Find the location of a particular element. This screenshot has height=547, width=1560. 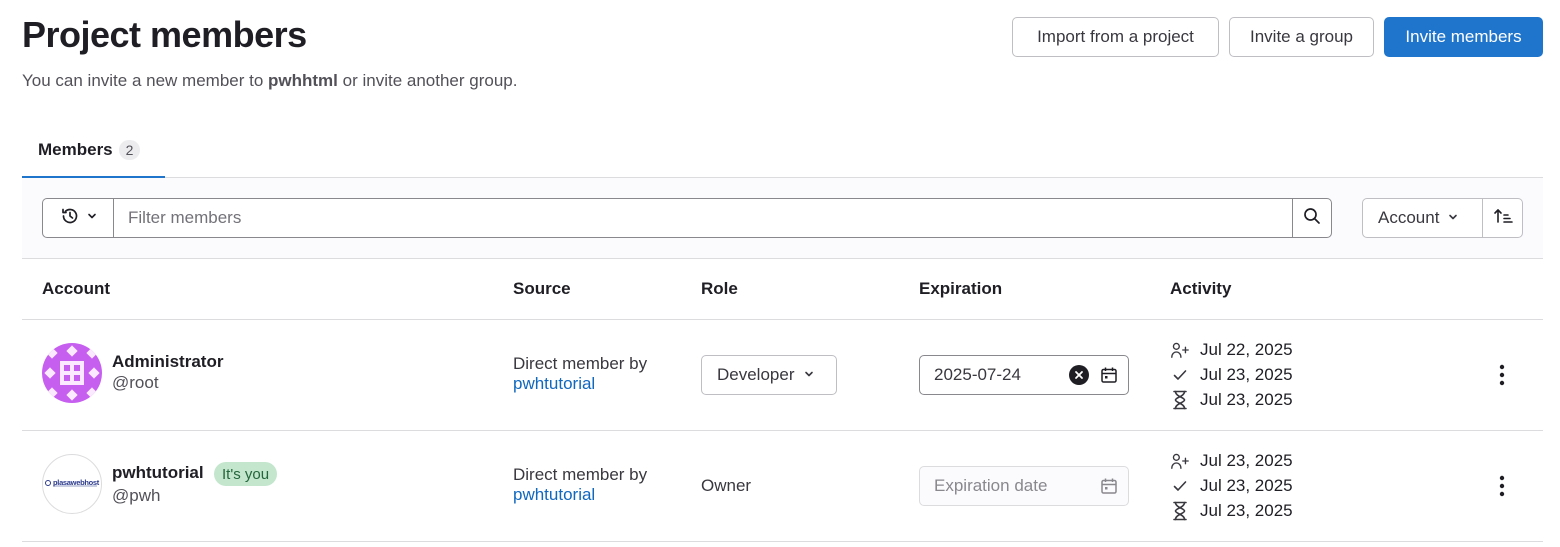

activity-user-added: Jul 22, 2025 is located at coordinates (1231, 349).